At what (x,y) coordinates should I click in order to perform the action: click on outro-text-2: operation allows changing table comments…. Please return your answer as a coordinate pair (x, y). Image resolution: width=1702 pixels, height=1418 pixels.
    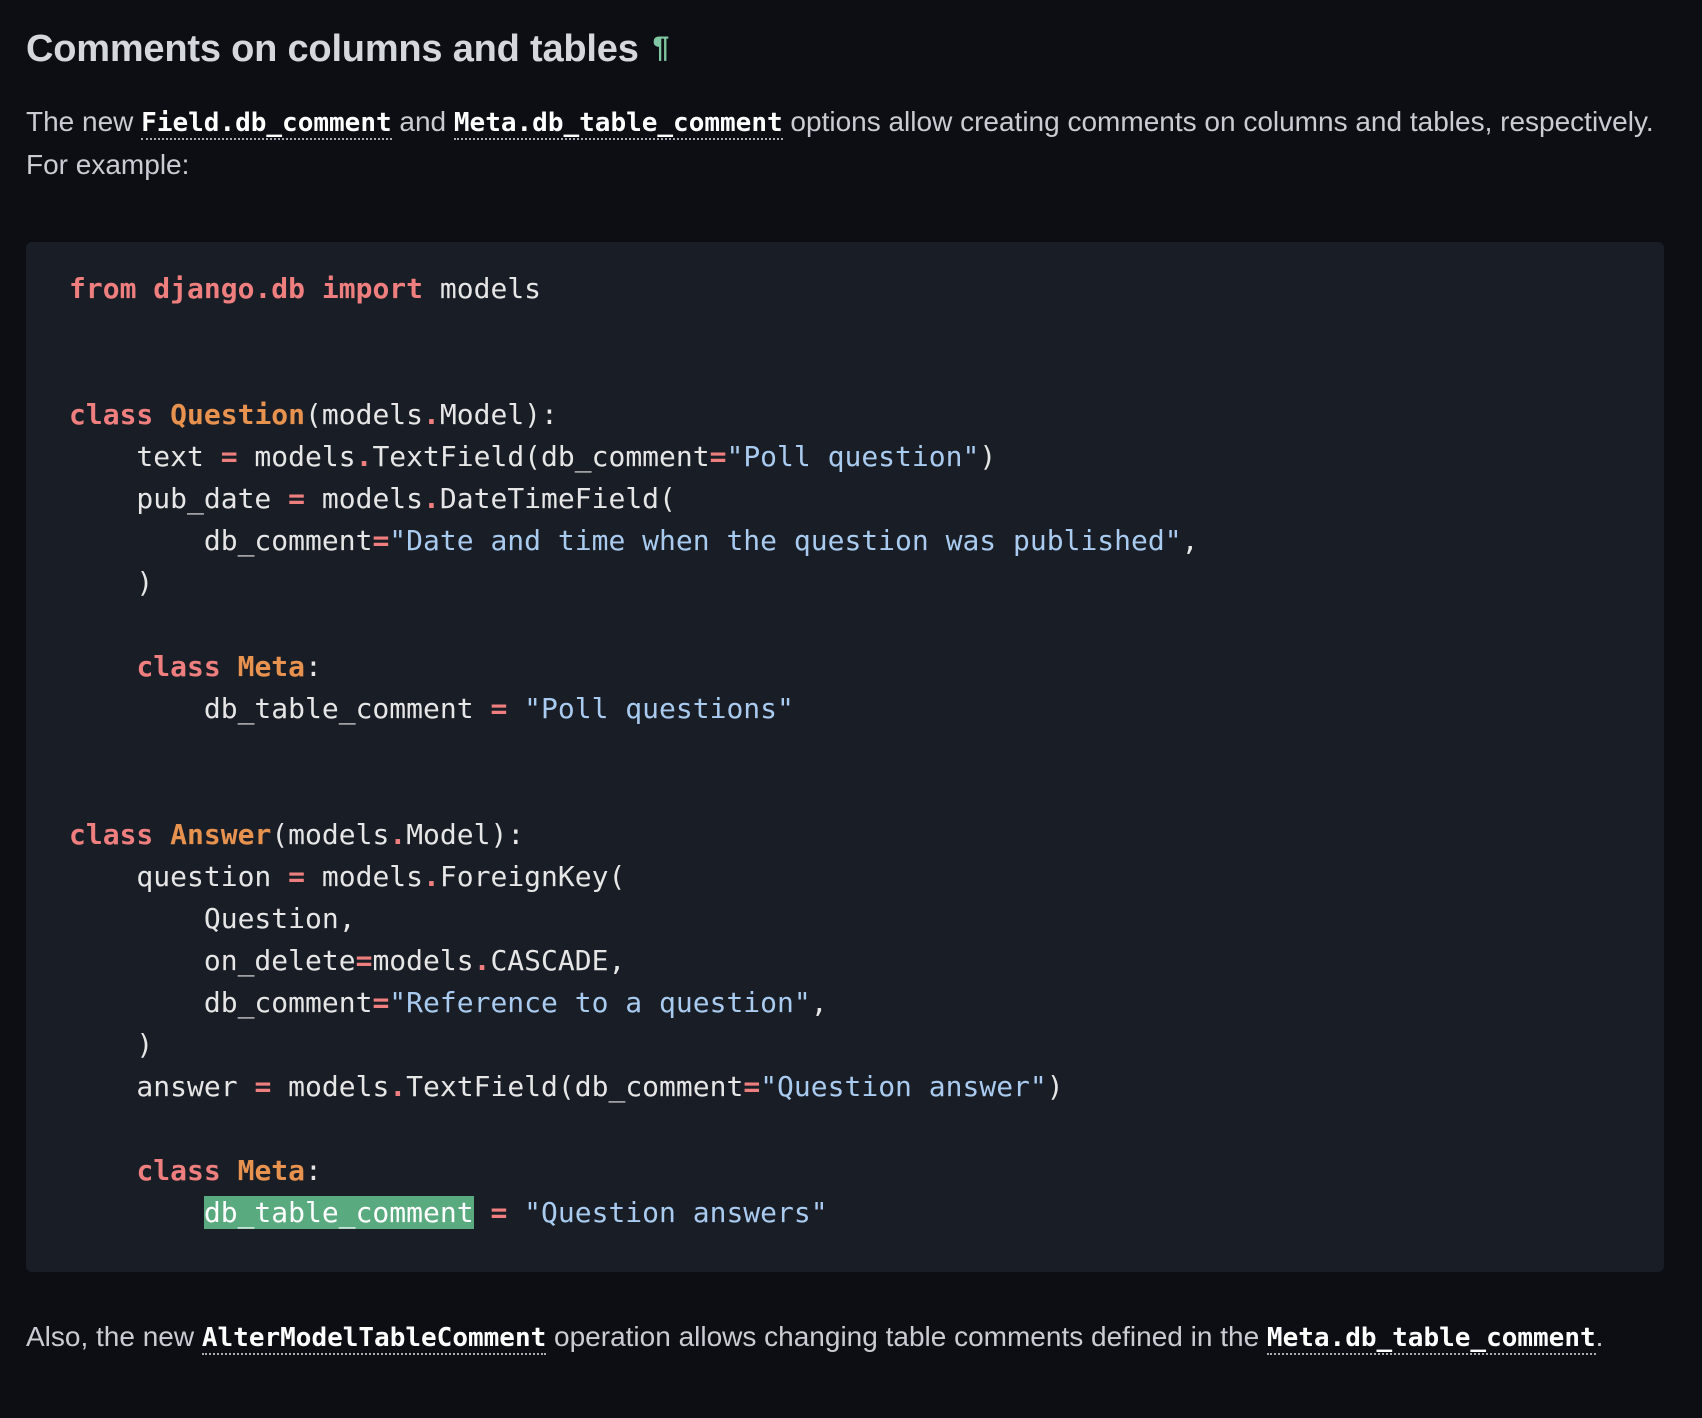
    Looking at the image, I should click on (906, 1336).